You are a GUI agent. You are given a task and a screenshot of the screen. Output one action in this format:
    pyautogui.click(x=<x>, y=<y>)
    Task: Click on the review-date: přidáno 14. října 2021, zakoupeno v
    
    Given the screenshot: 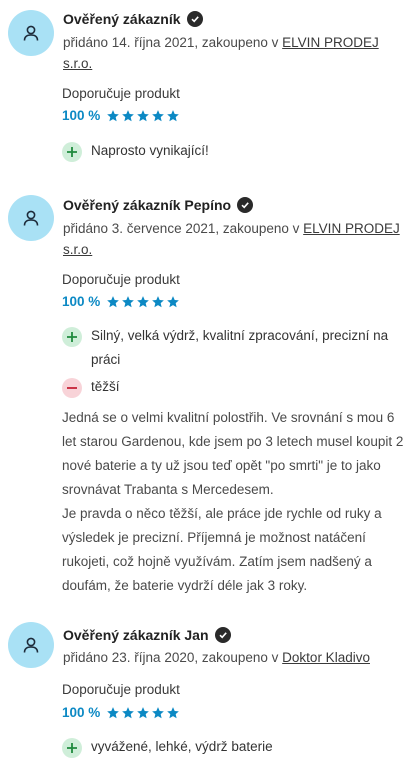 What is the action you would take?
    pyautogui.click(x=173, y=42)
    